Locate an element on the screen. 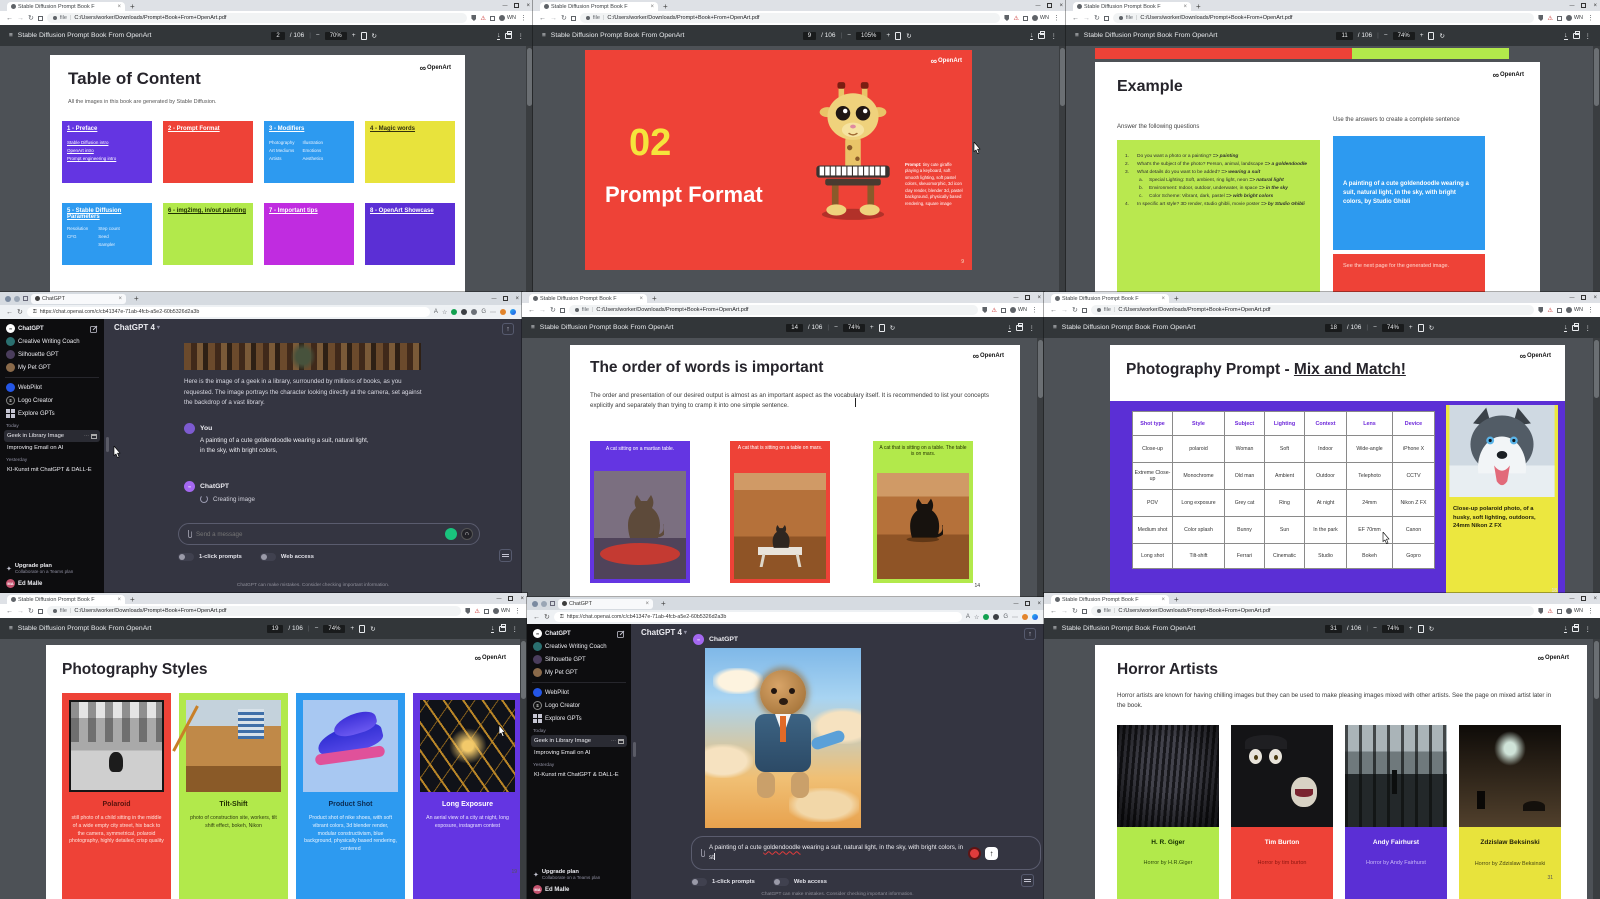 Image resolution: width=1600 pixels, height=899 pixels. archive-icon is located at coordinates (621, 741).